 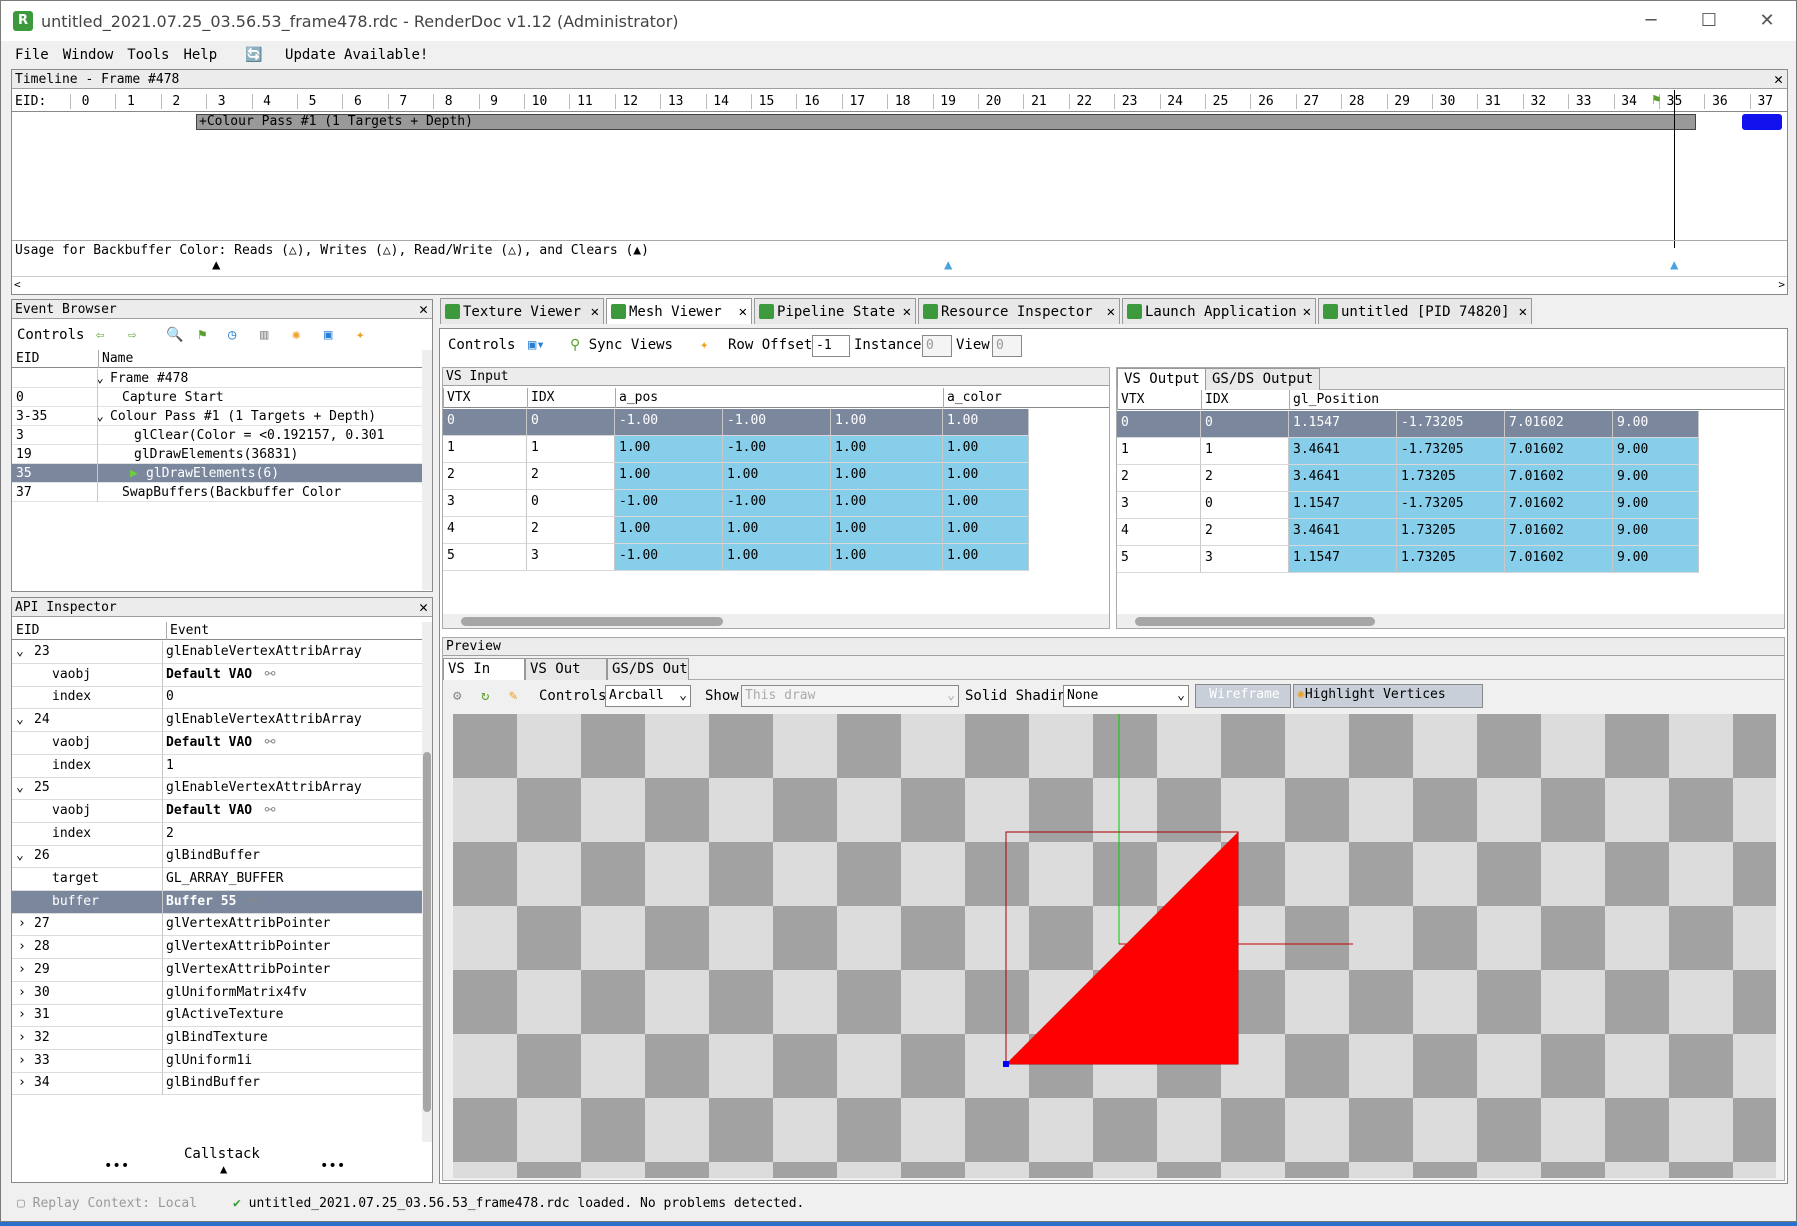 I want to click on tab-gsds-output: GS/DS Output, so click(x=1263, y=379).